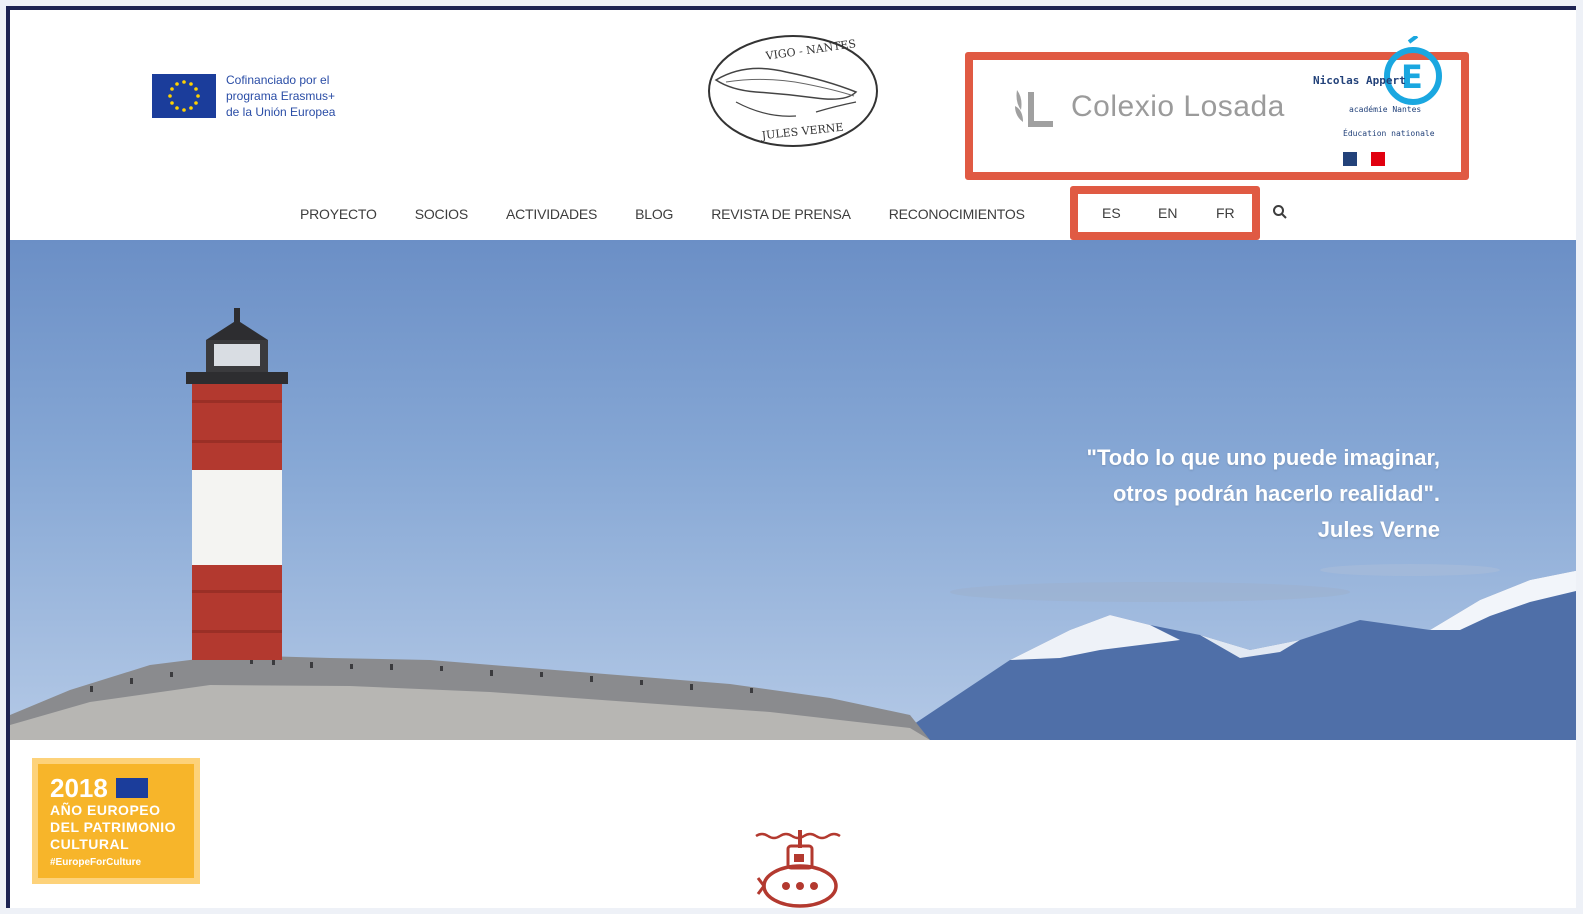  I want to click on nav-item-actividades: ACTIVIDADES, so click(551, 214).